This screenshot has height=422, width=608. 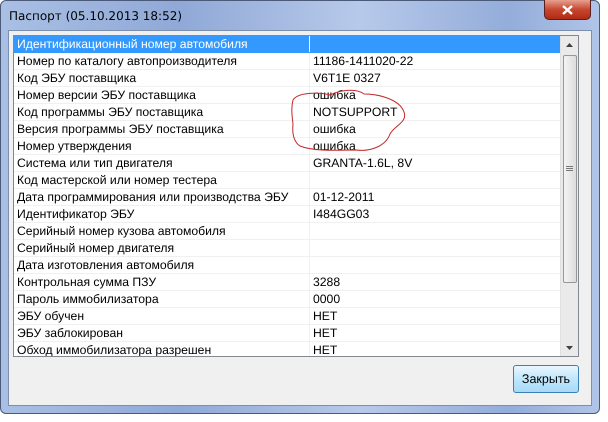 I want to click on list-row: ЭБУ обучен НЕТ, so click(x=287, y=316).